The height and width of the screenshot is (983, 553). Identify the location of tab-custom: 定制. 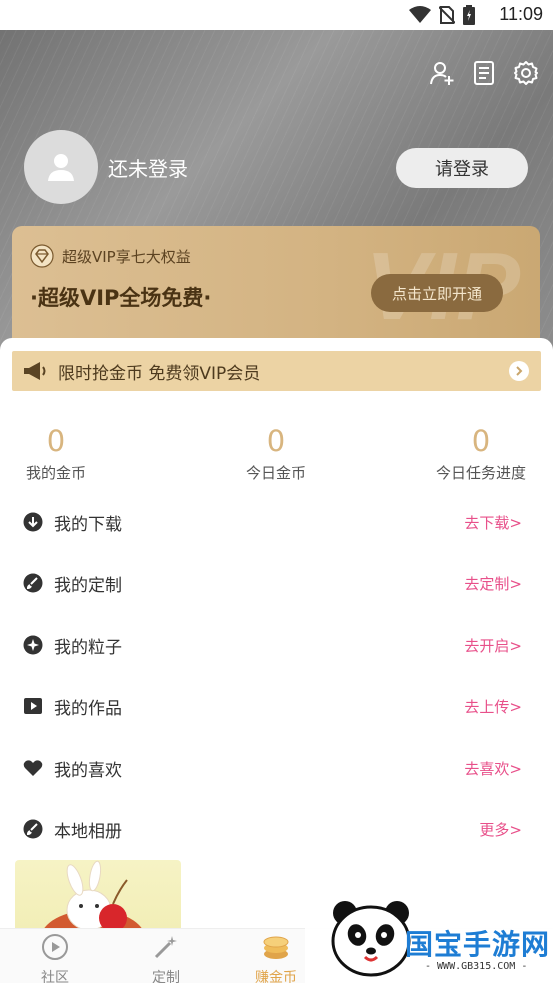
(166, 958).